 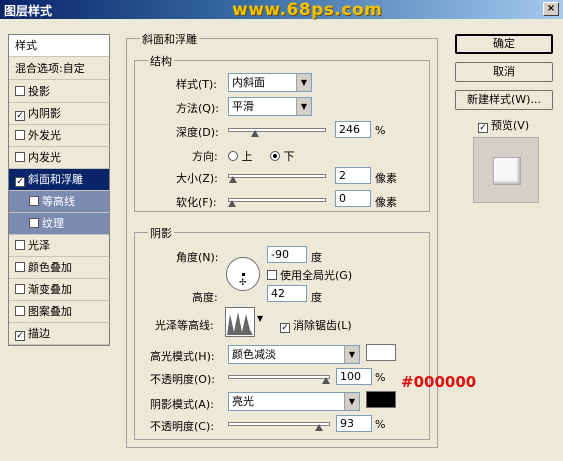 What do you see at coordinates (380, 424) in the screenshot?
I see `shadow-opacity-unit: %` at bounding box center [380, 424].